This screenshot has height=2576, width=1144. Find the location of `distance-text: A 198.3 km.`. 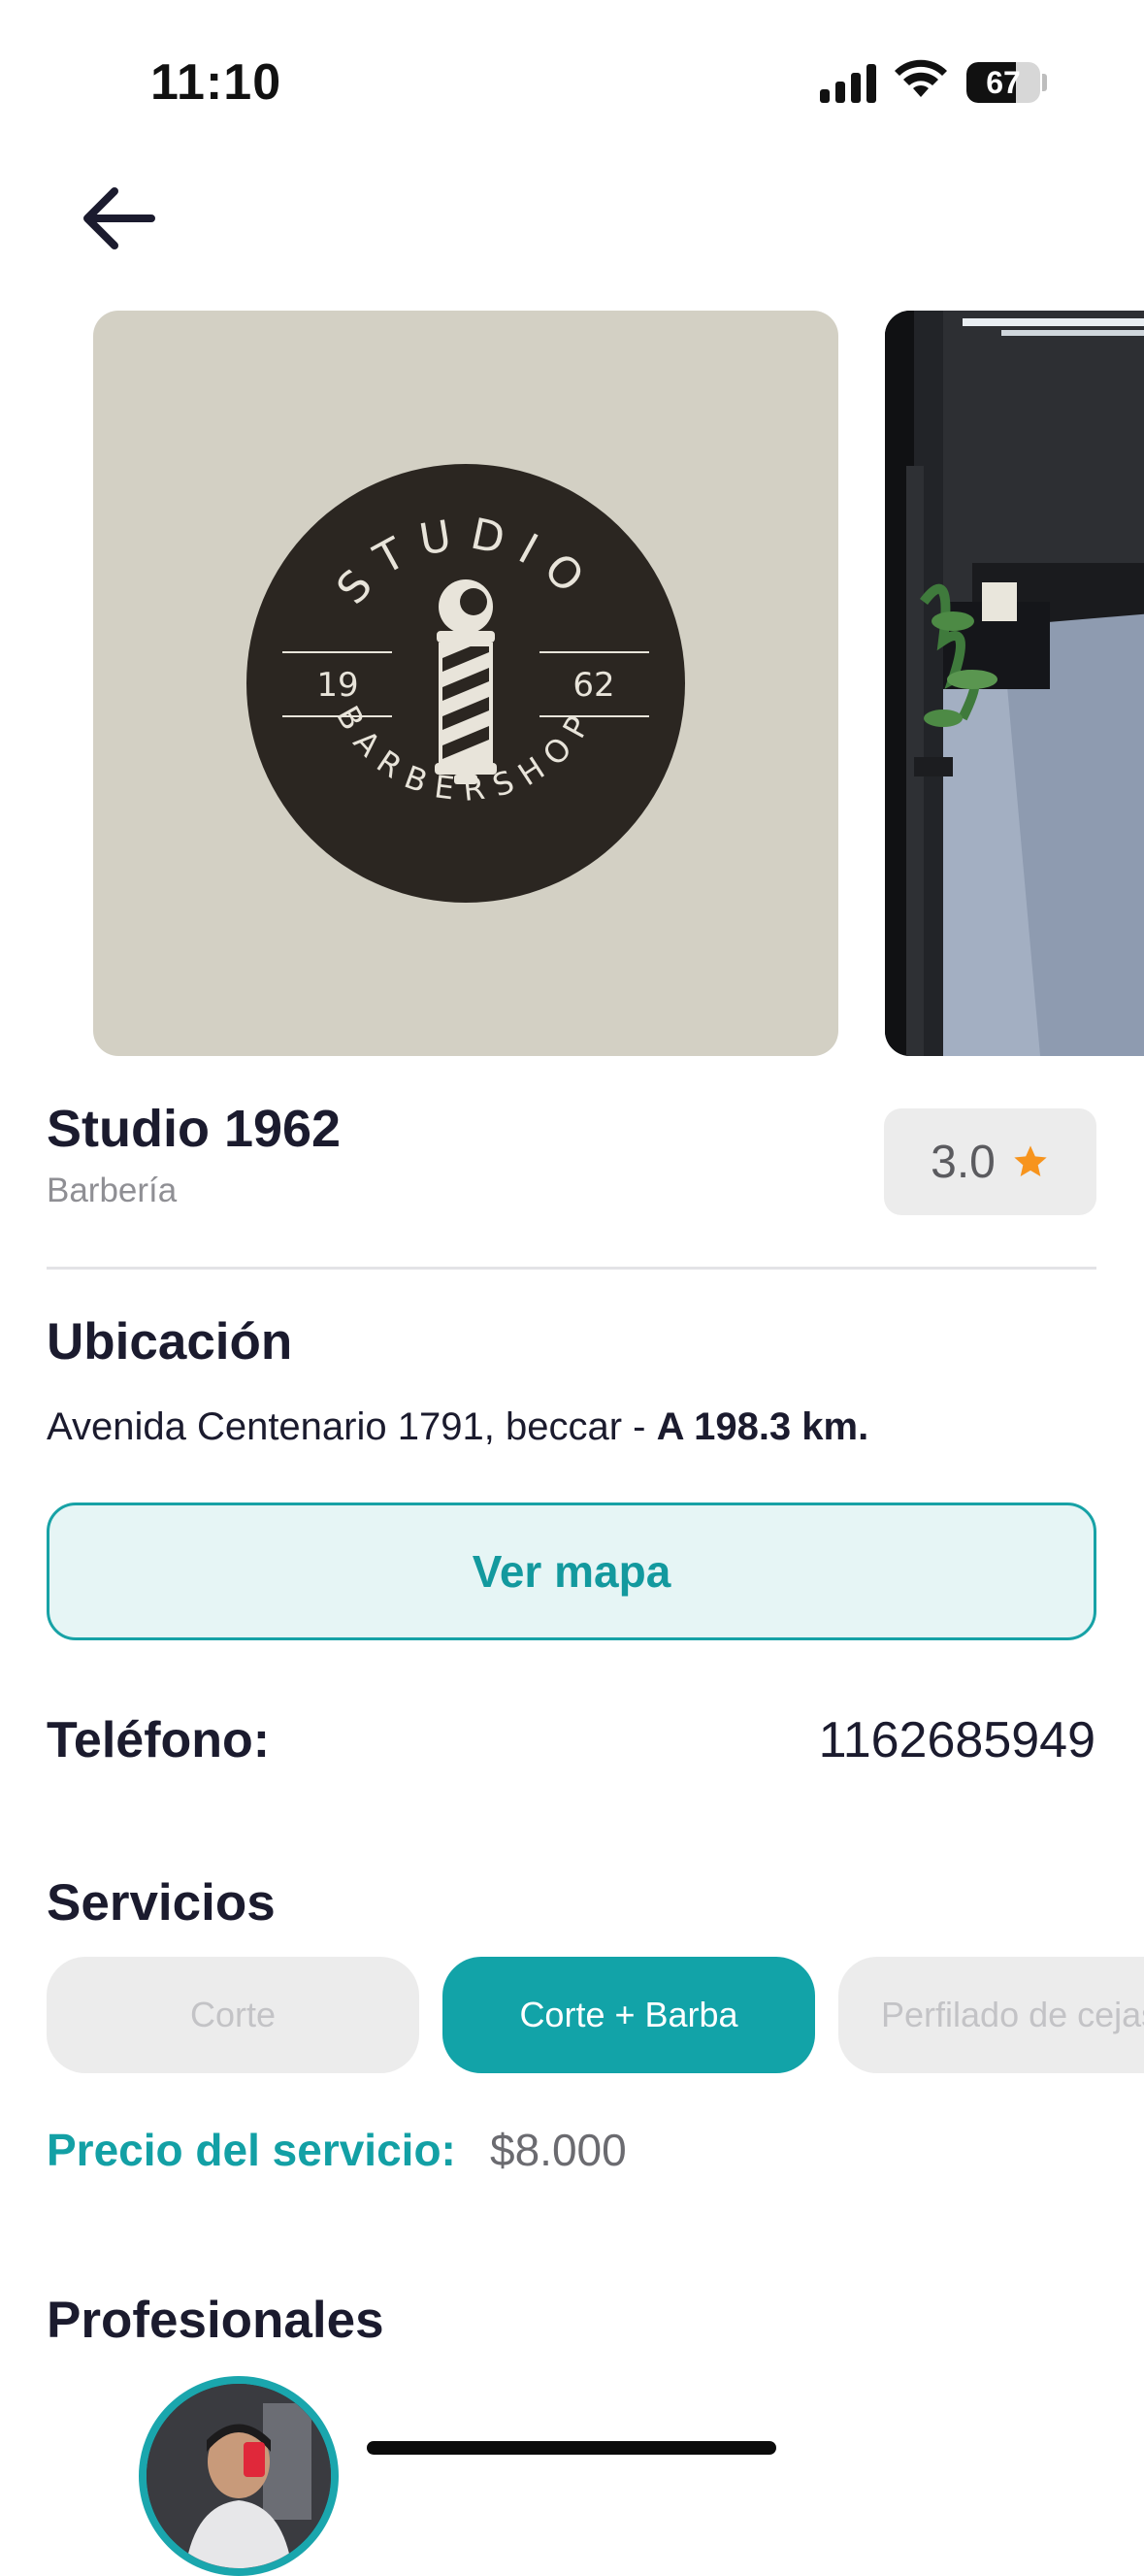

distance-text: A 198.3 km. is located at coordinates (762, 1426).